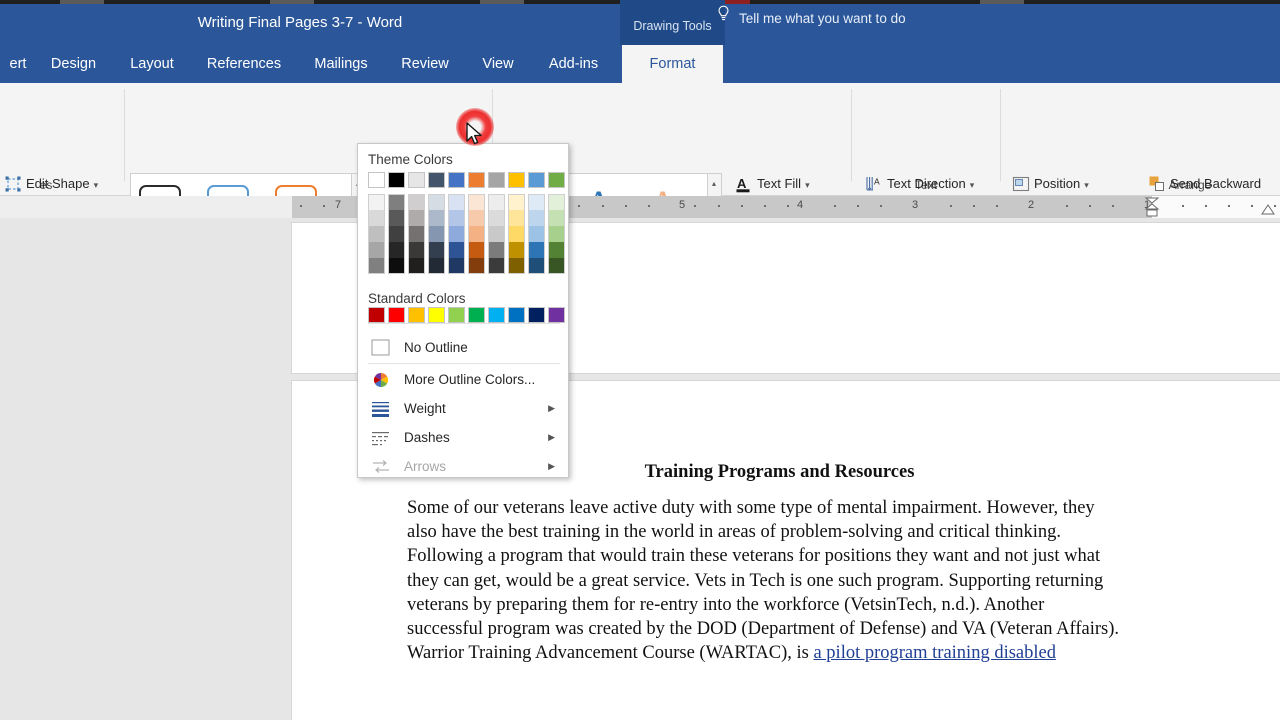 Image resolution: width=1280 pixels, height=720 pixels. I want to click on ribbon-tab-format: Format, so click(672, 64).